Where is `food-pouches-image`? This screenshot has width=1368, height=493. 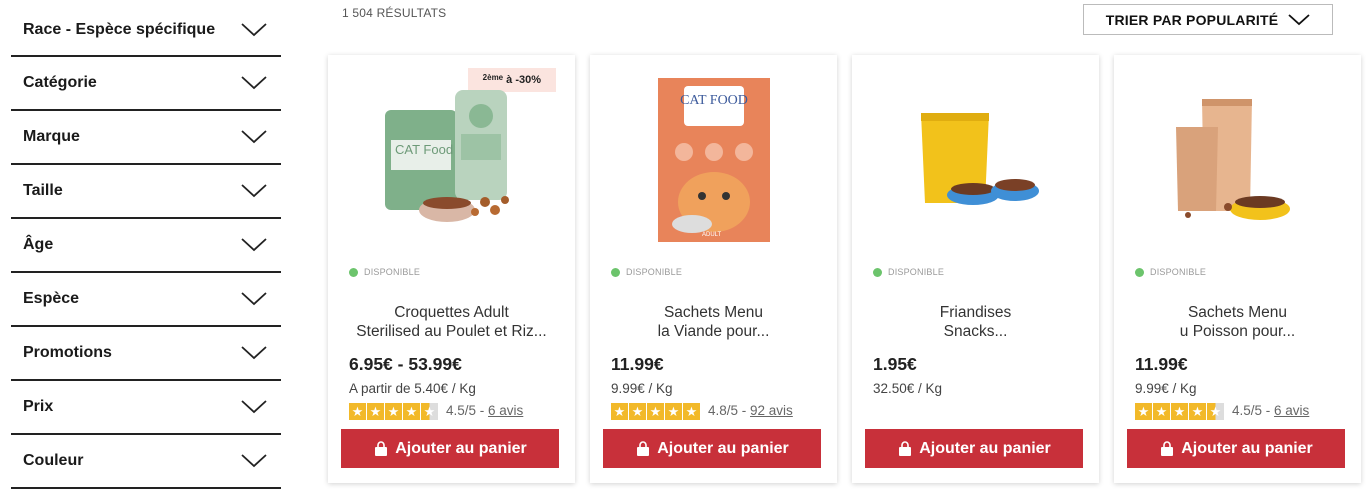
food-pouches-image is located at coordinates (1232, 159).